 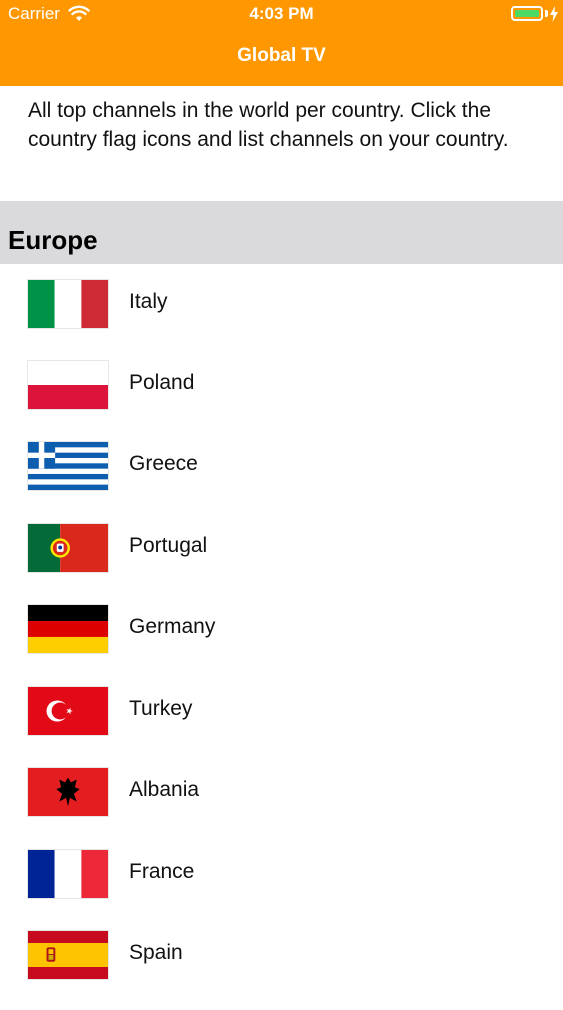 I want to click on country-row-turkey: Turkey, so click(x=281, y=726).